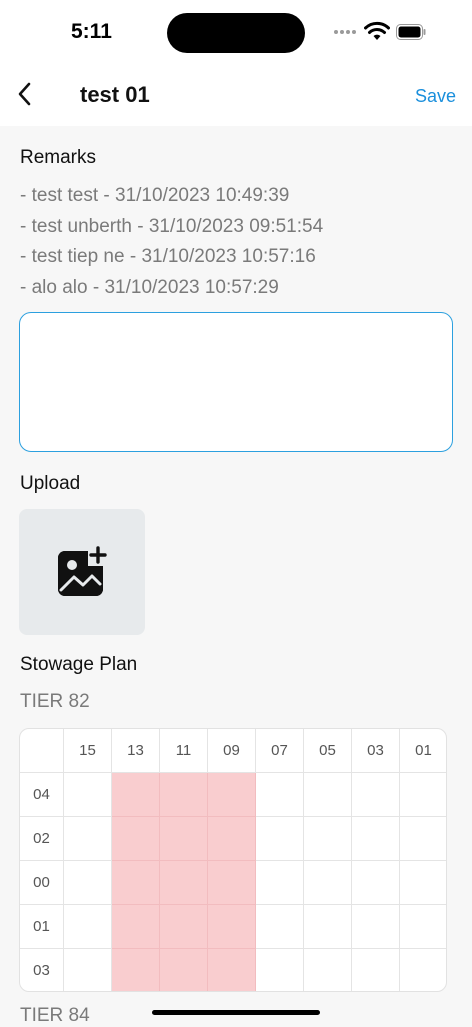 The width and height of the screenshot is (472, 1027). What do you see at coordinates (435, 96) in the screenshot?
I see `save-button: Save` at bounding box center [435, 96].